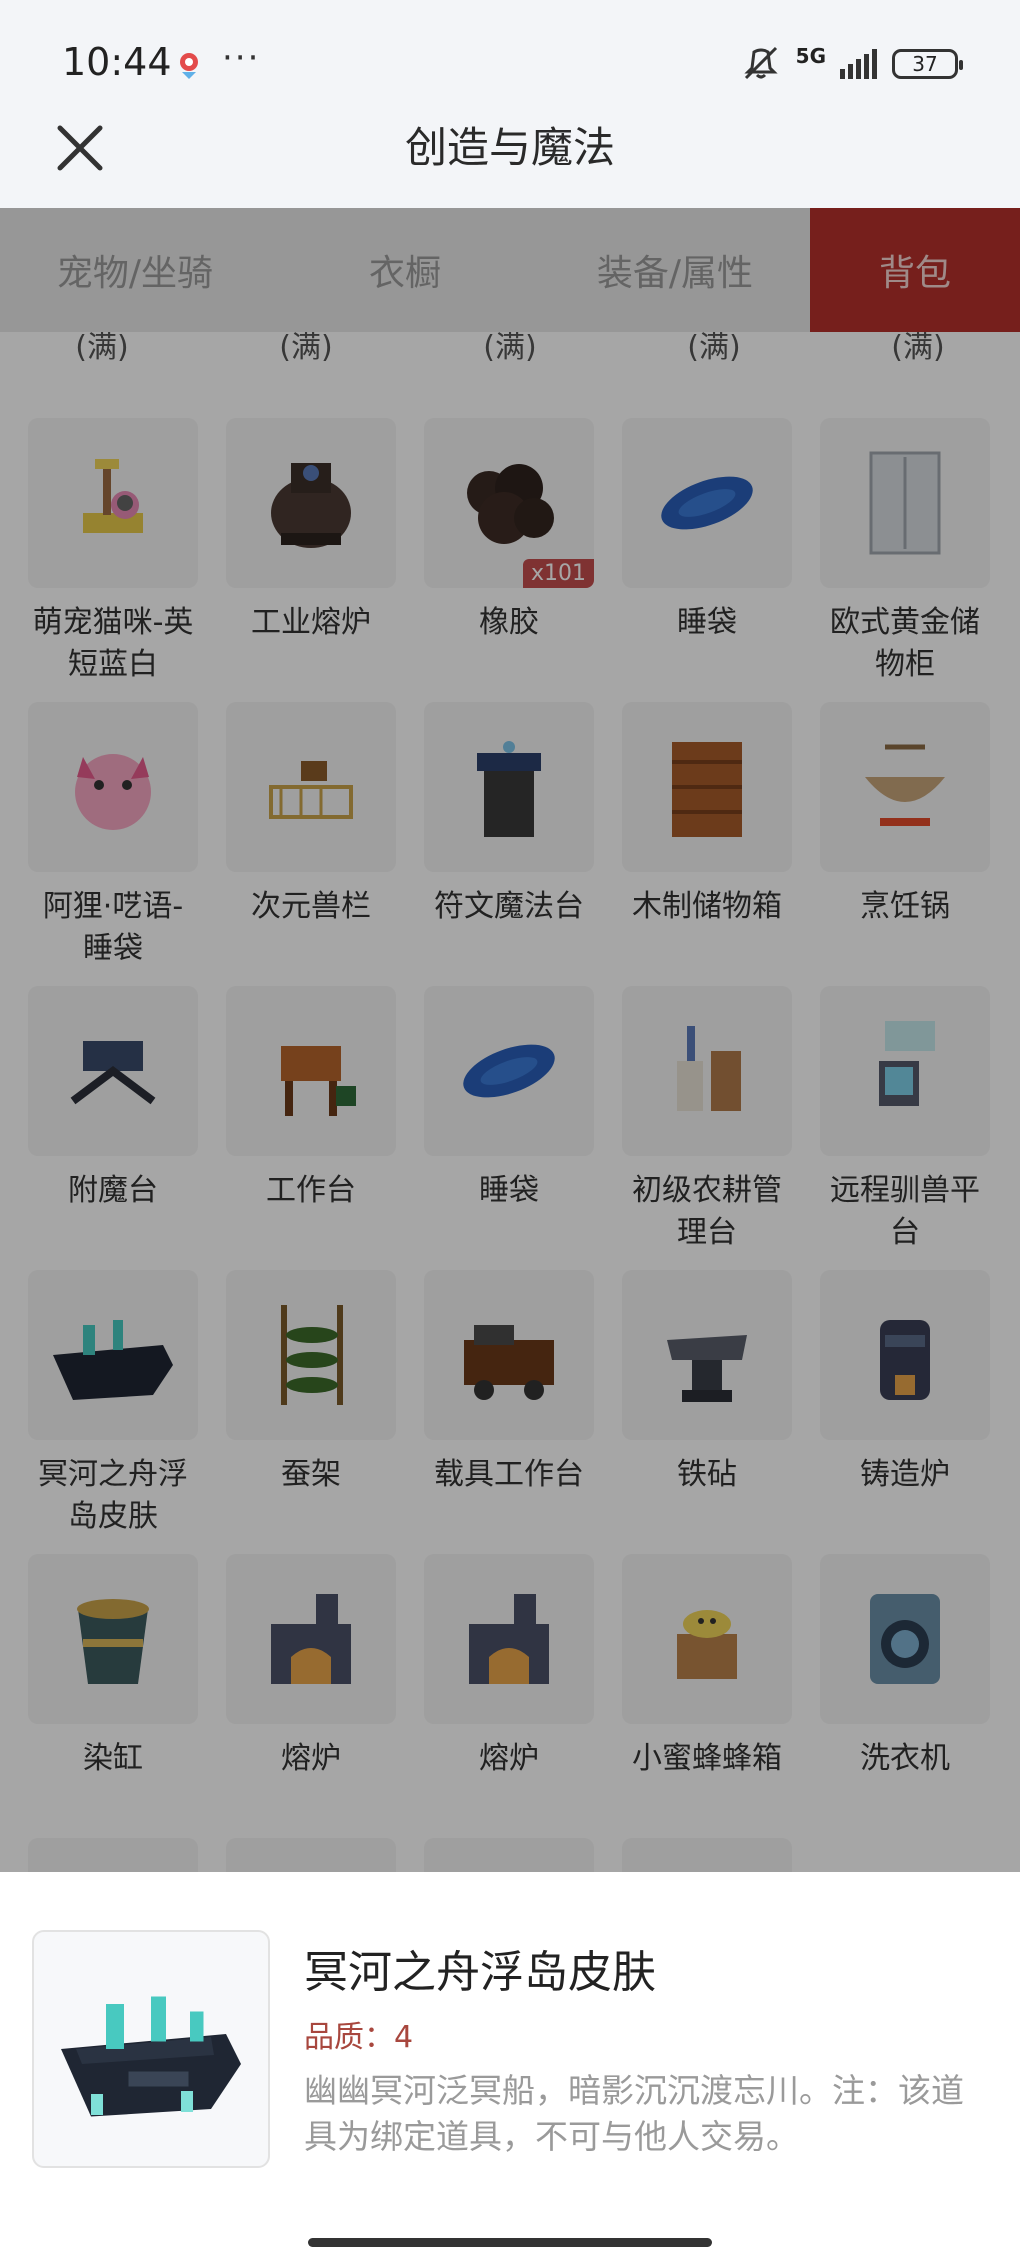 Image resolution: width=1020 pixels, height=2267 pixels. Describe the element at coordinates (113, 1758) in the screenshot. I see `inventory-item-name: 染缸` at that location.